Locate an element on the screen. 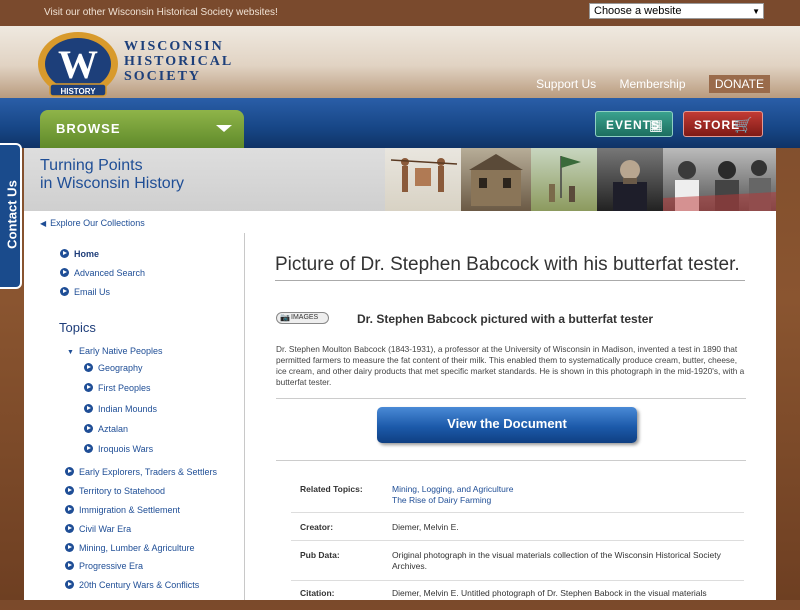  sidebar-item-email-us: Email Us is located at coordinates (102, 296).